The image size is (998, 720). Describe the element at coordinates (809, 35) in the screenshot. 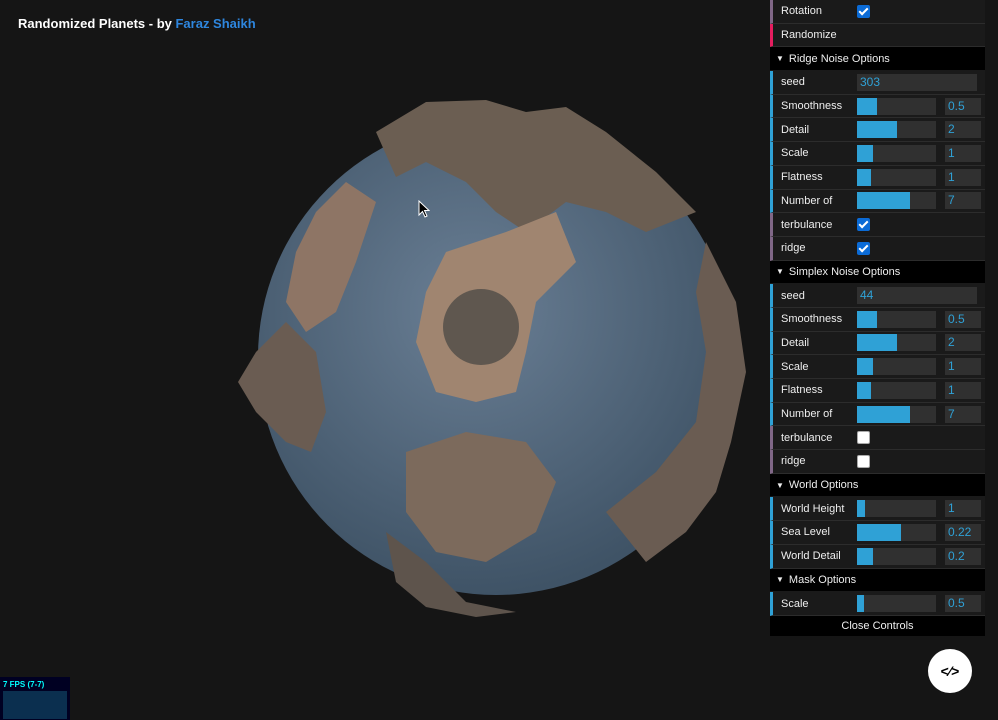

I see `control-label: Randomize` at that location.